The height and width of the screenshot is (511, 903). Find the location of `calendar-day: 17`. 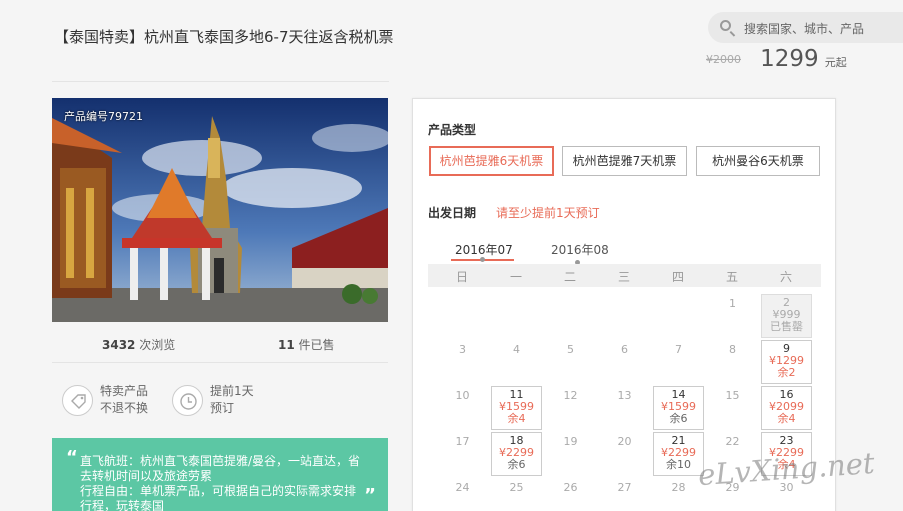

calendar-day: 17 is located at coordinates (462, 441).